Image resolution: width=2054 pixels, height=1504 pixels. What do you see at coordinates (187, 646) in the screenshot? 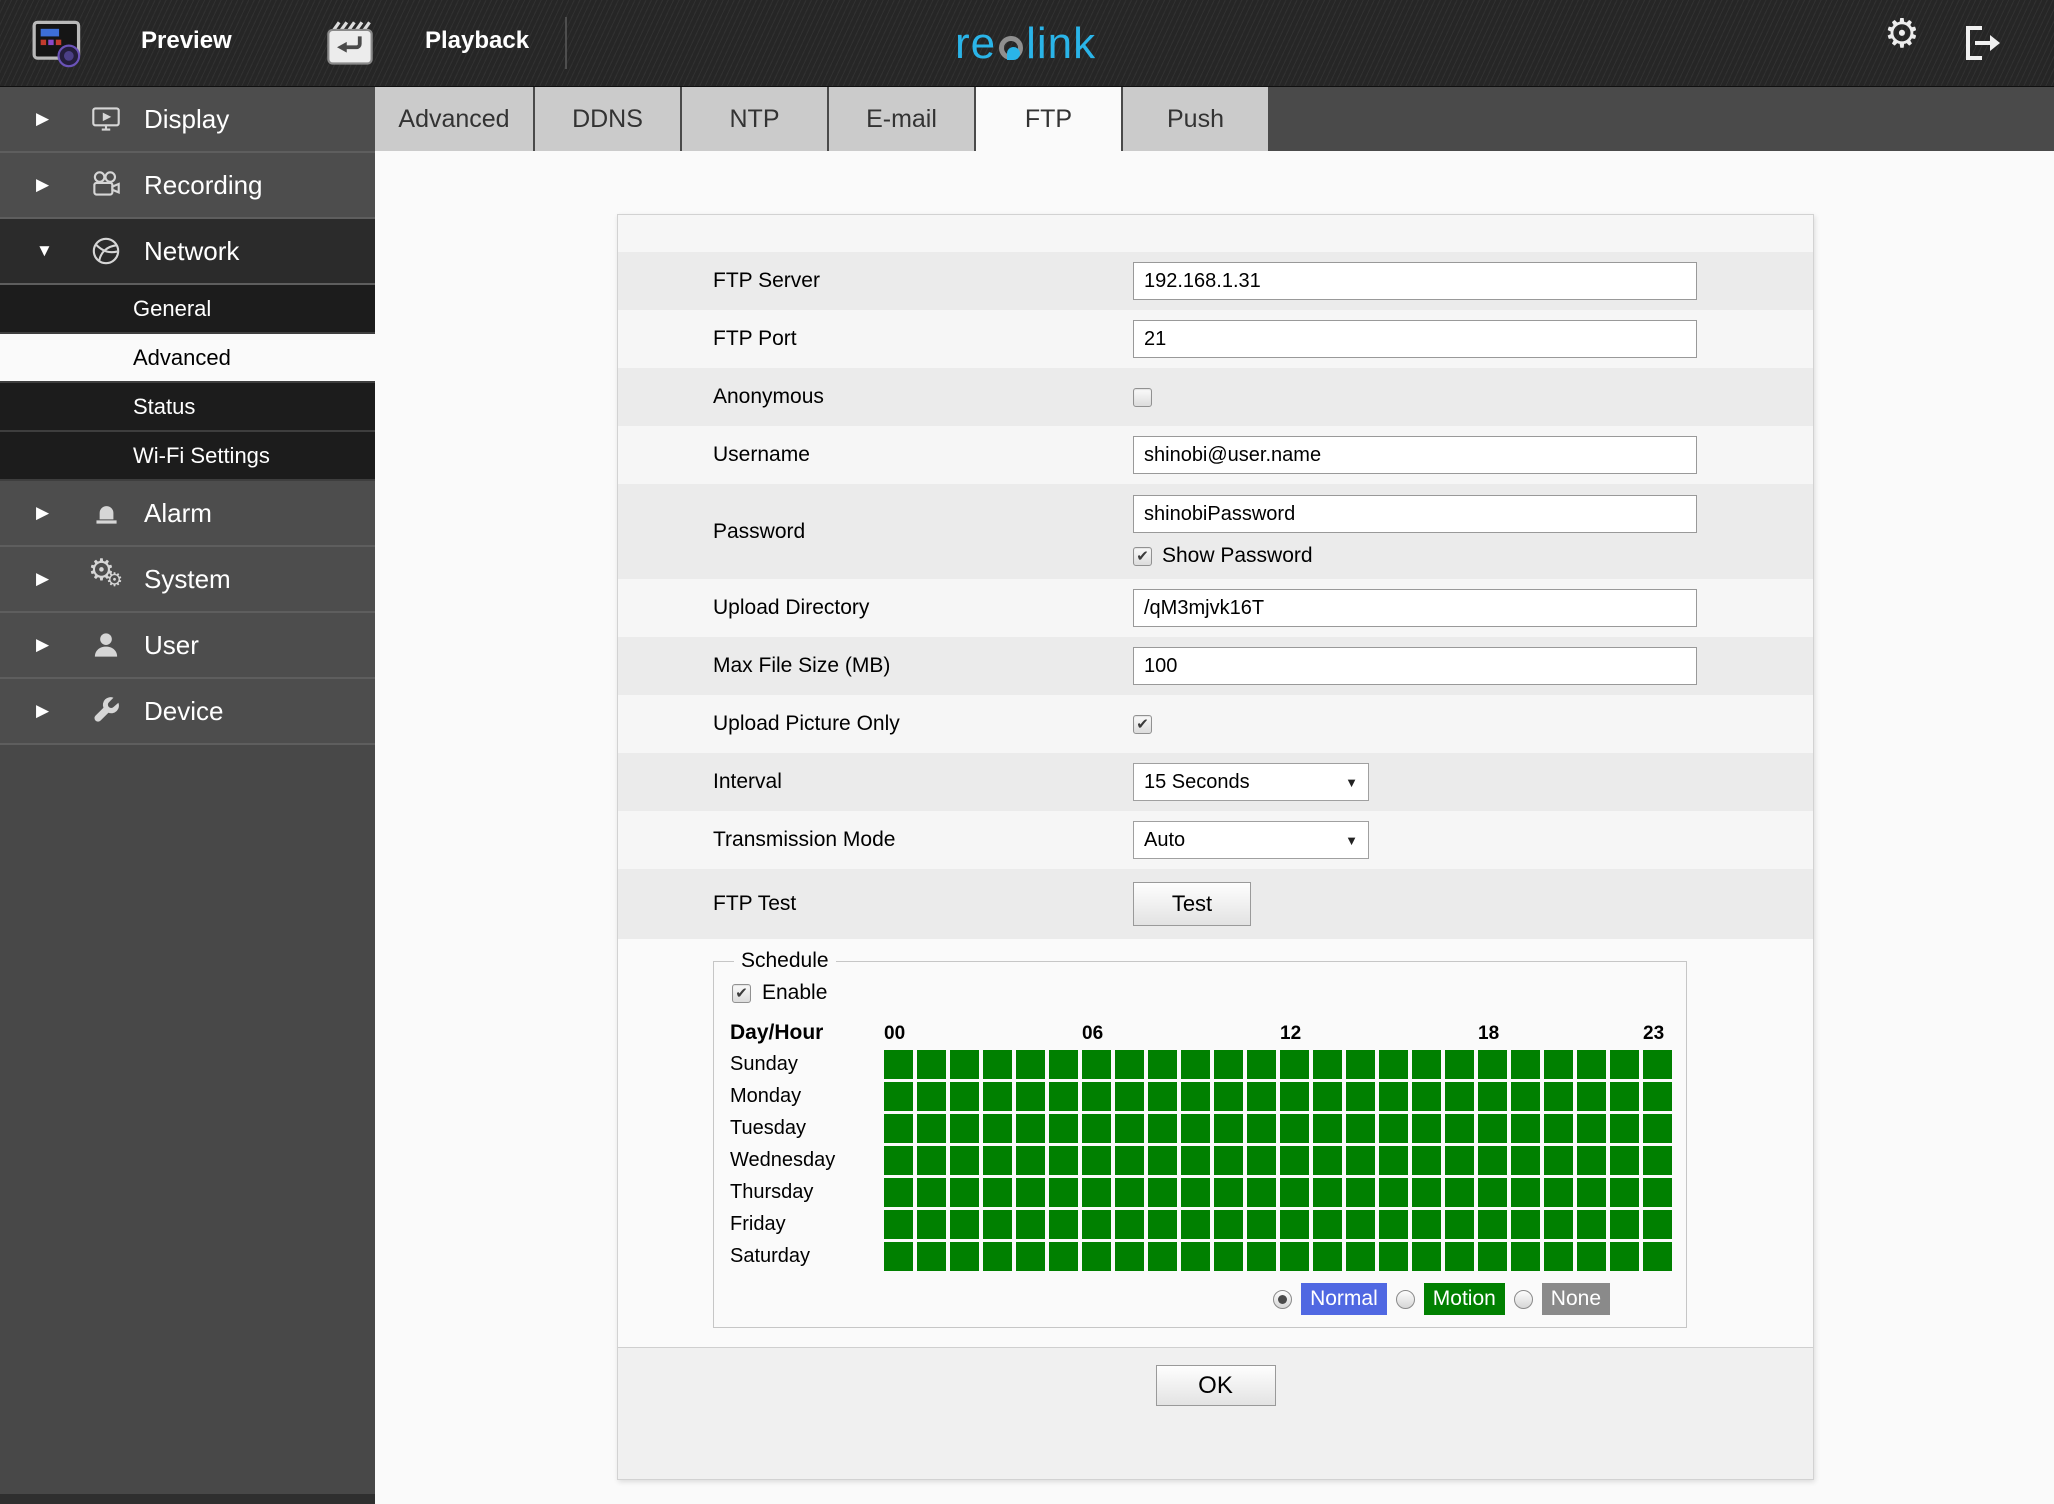
I see `sidebar-item-user: ▶ User` at bounding box center [187, 646].